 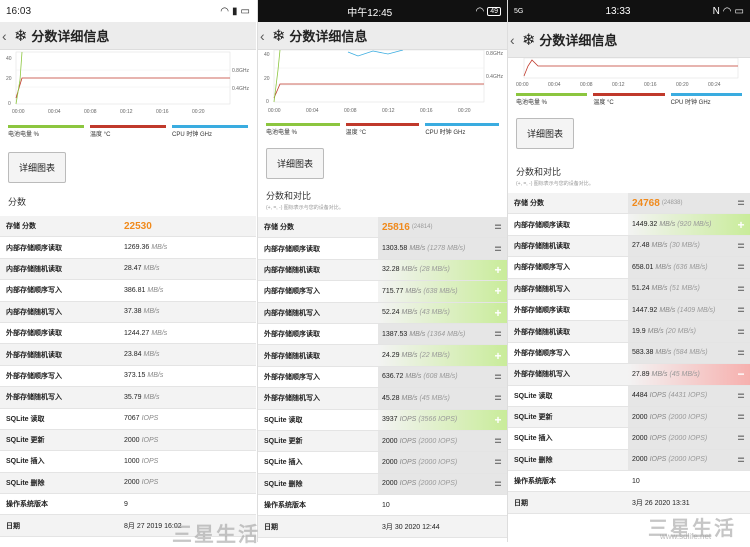 I want to click on table-row: 内部存储顺序读取 1303.58 MB/s (1278 MB/s) =, so click(x=382, y=249).